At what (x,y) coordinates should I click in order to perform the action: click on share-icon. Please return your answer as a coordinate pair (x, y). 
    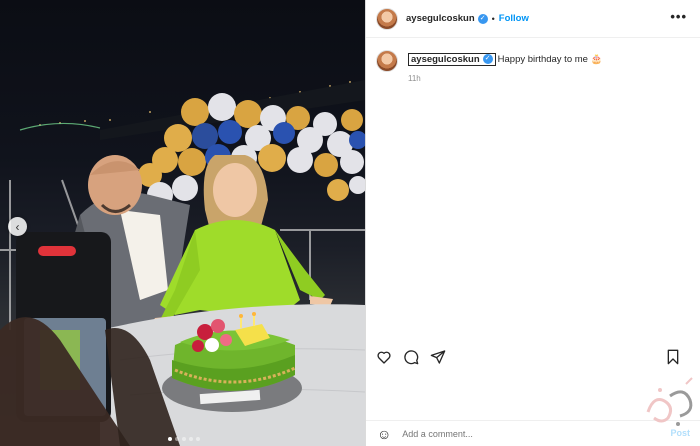
    Looking at the image, I should click on (438, 357).